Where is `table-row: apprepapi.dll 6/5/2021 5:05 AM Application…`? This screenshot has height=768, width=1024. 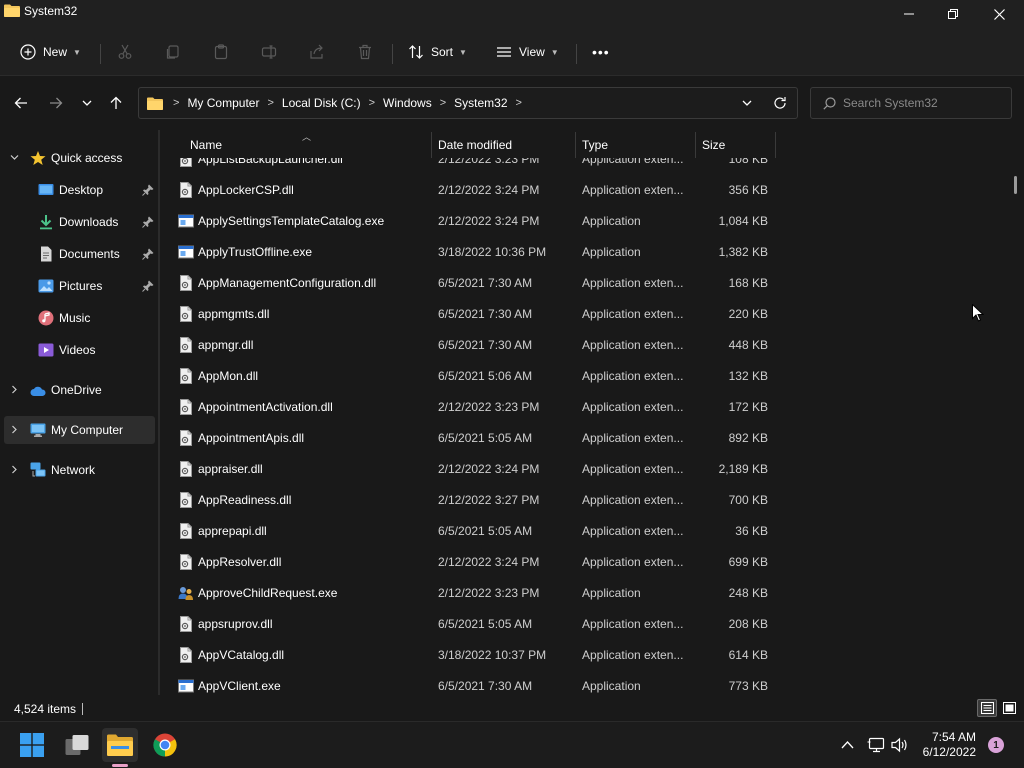 table-row: apprepapi.dll 6/5/2021 5:05 AM Application… is located at coordinates (475, 530).